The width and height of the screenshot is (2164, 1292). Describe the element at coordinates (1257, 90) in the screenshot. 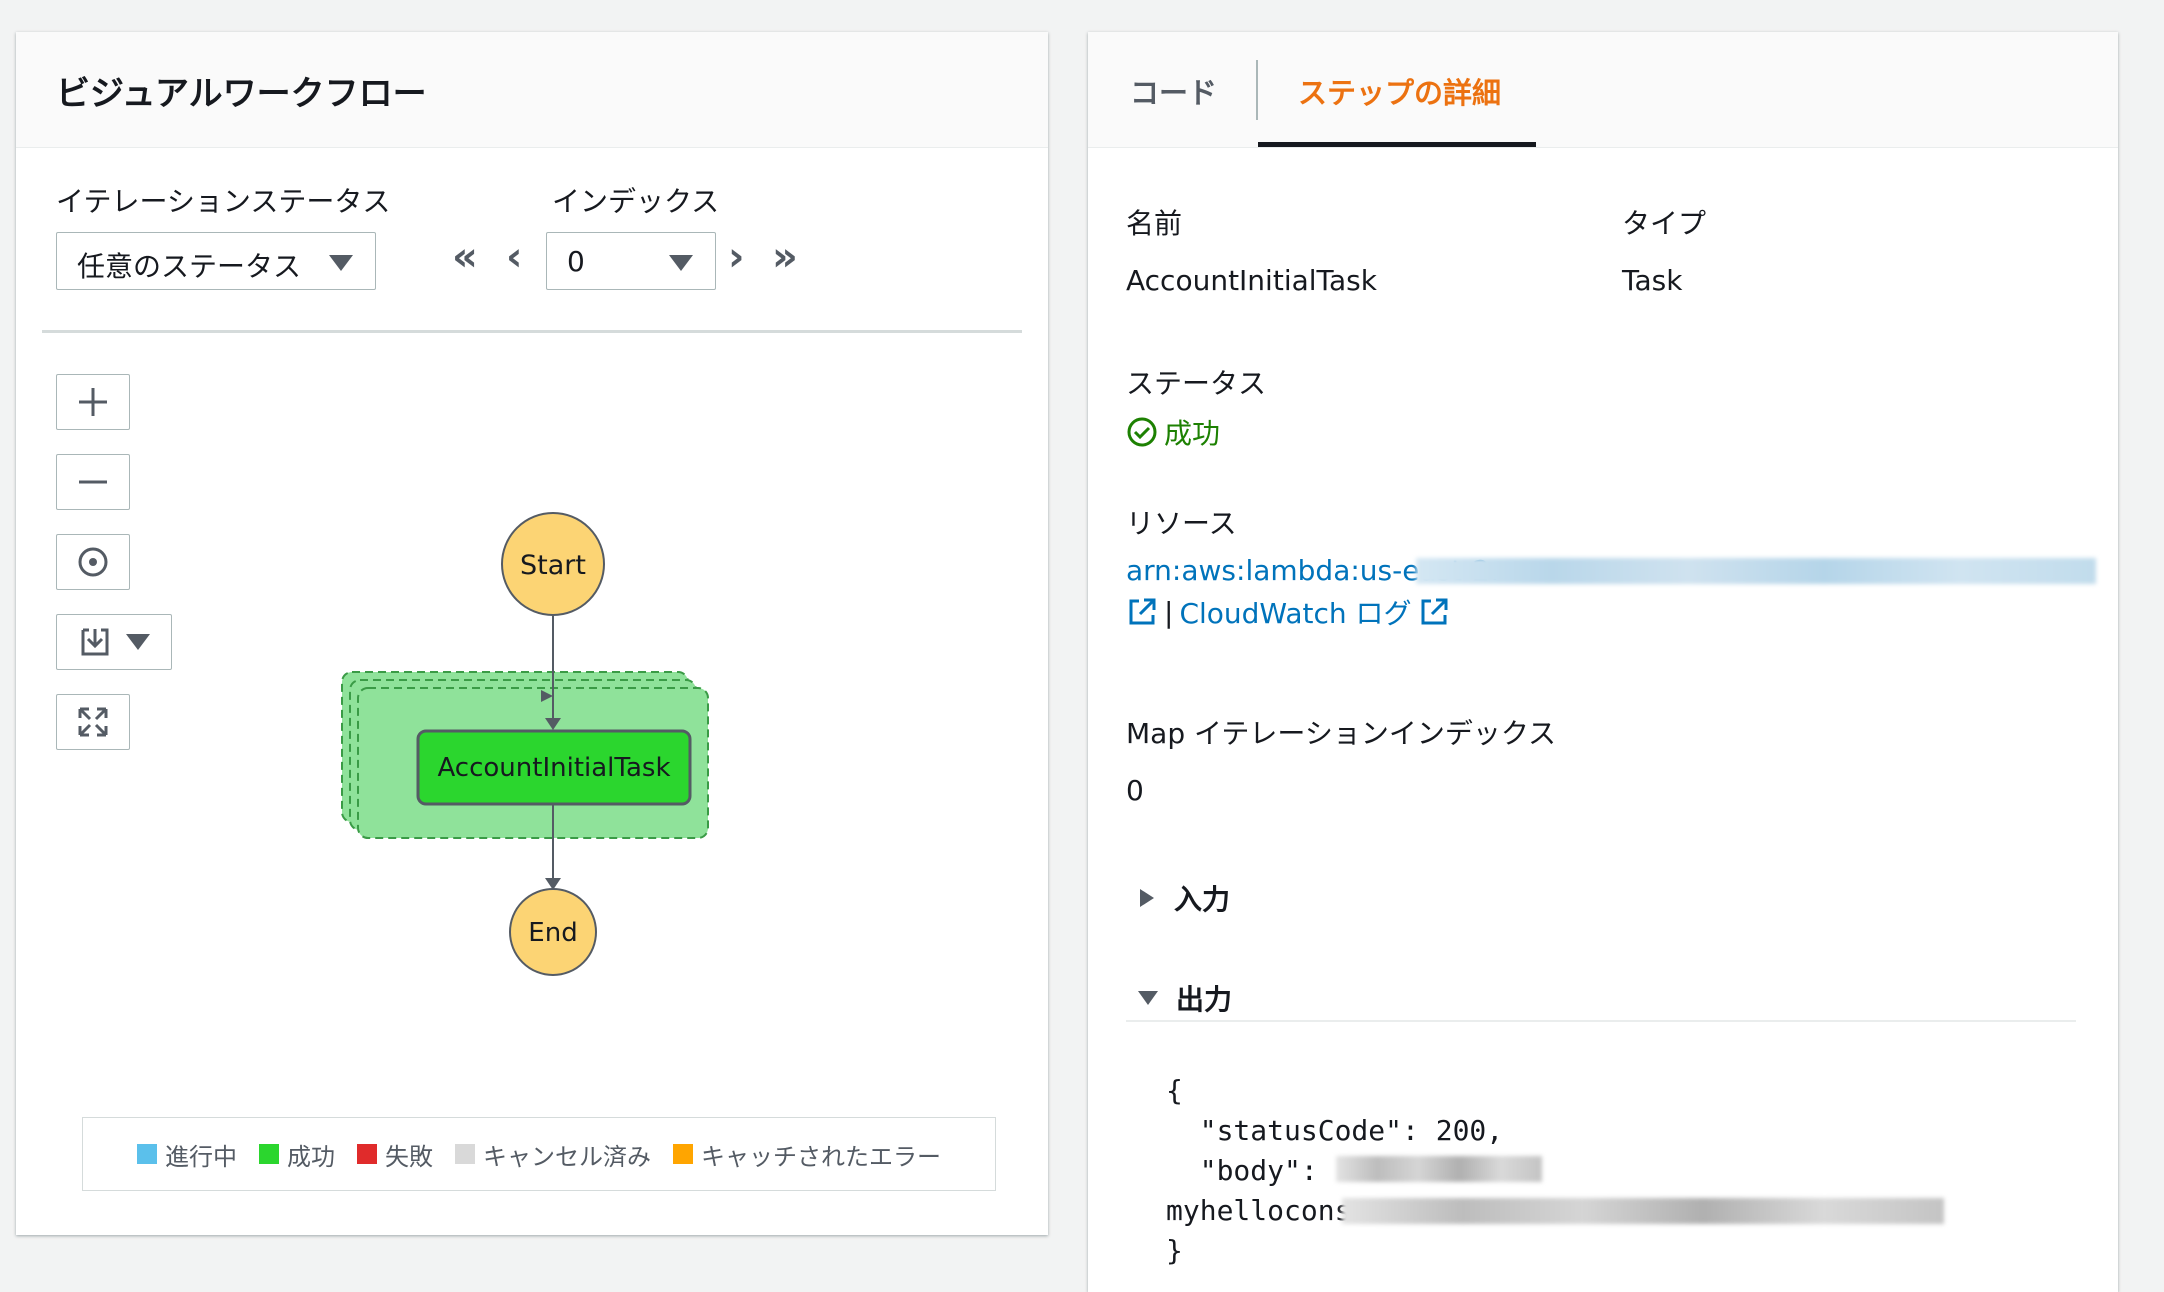

I see `tab-separator` at that location.